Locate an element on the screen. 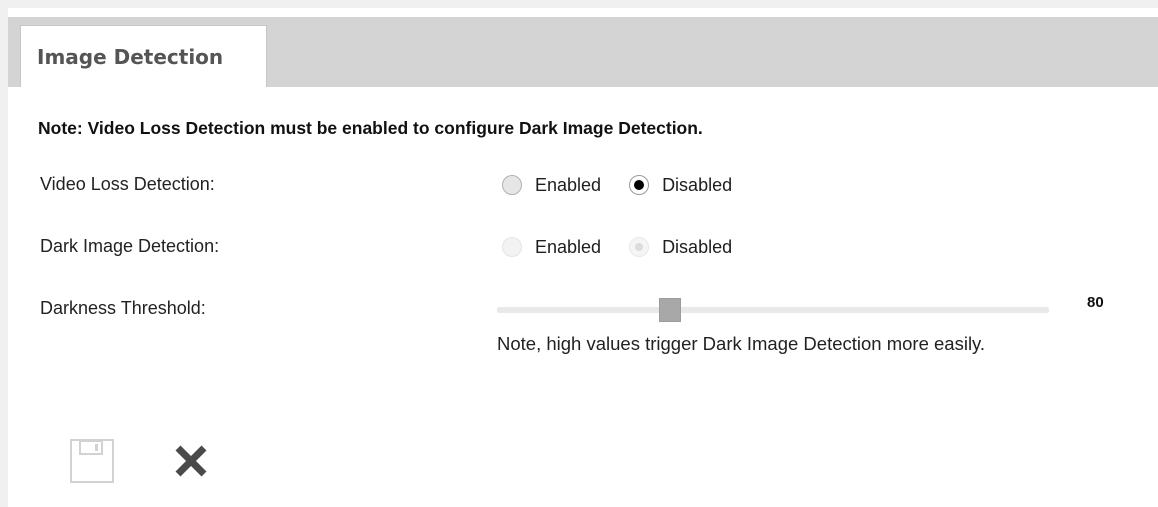 Image resolution: width=1158 pixels, height=507 pixels. save-button is located at coordinates (92, 461).